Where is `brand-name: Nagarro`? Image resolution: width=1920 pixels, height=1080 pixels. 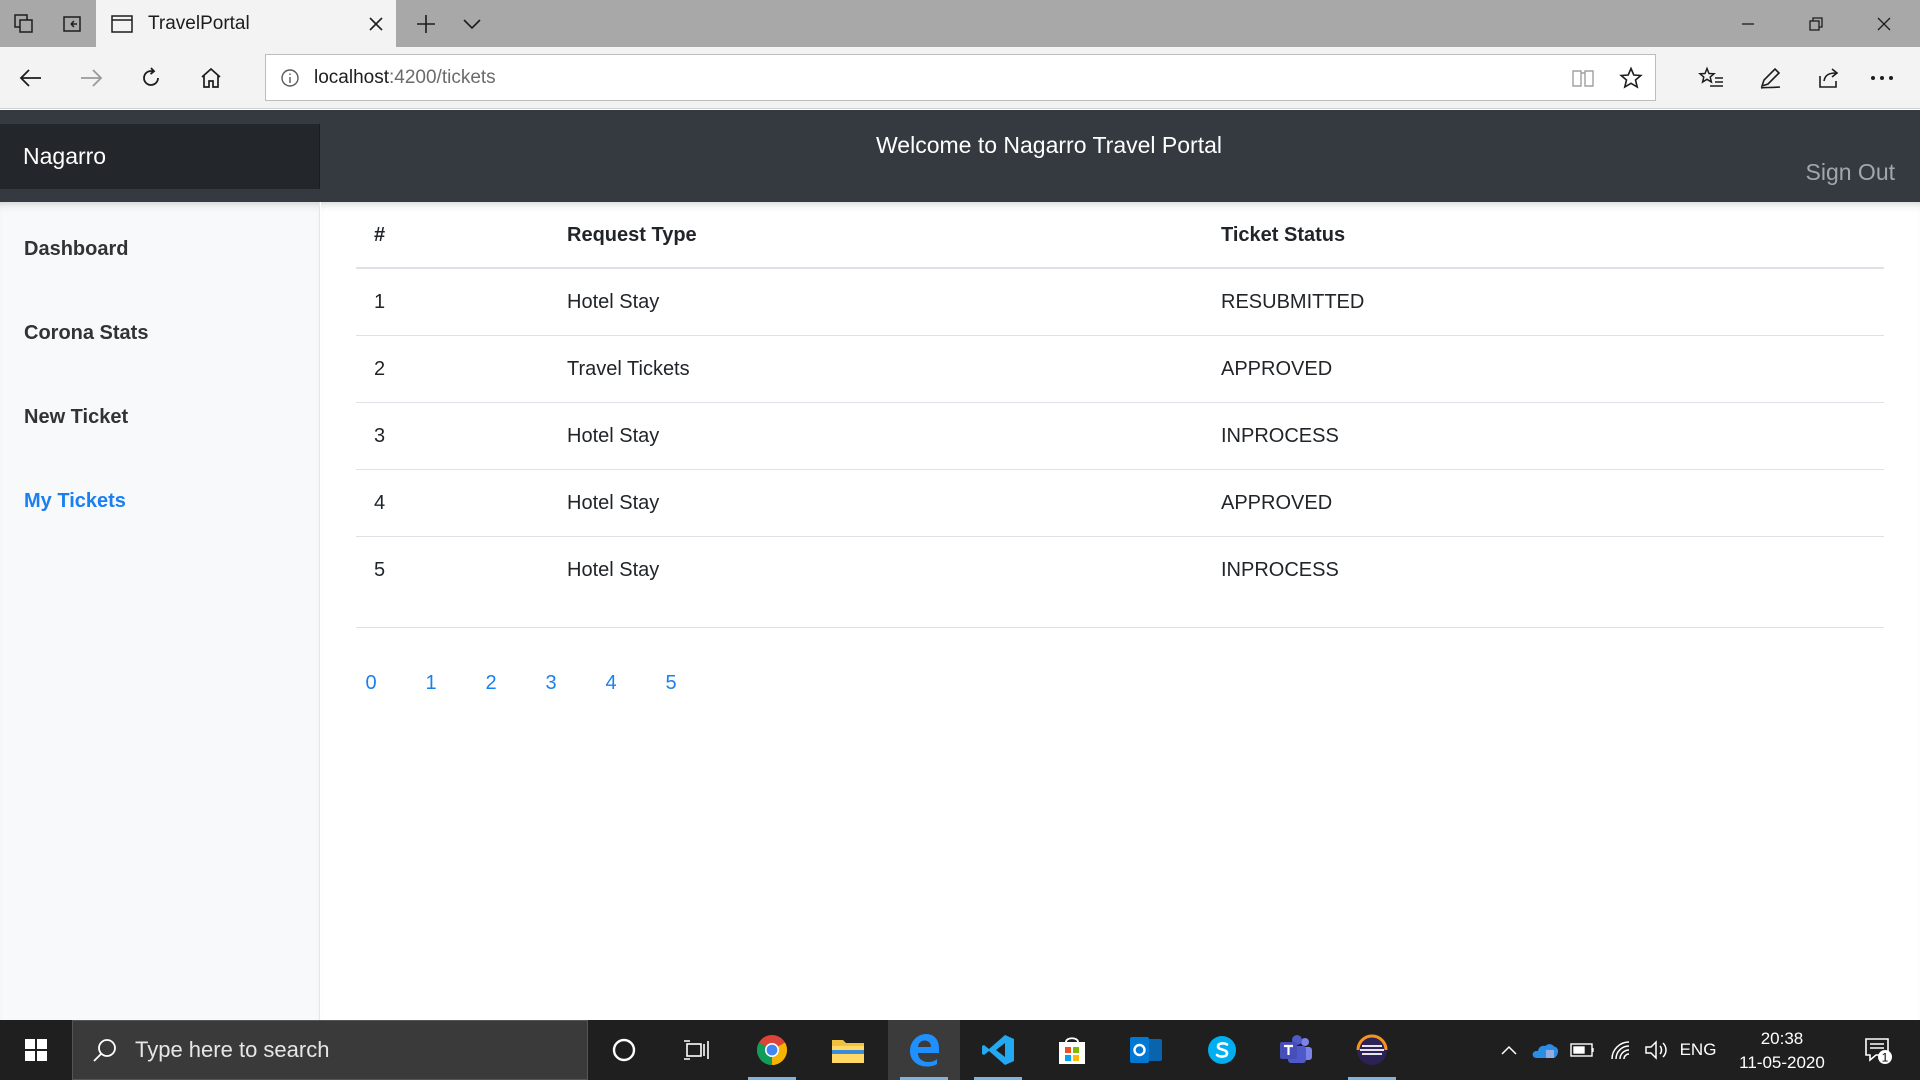
brand-name: Nagarro is located at coordinates (65, 156).